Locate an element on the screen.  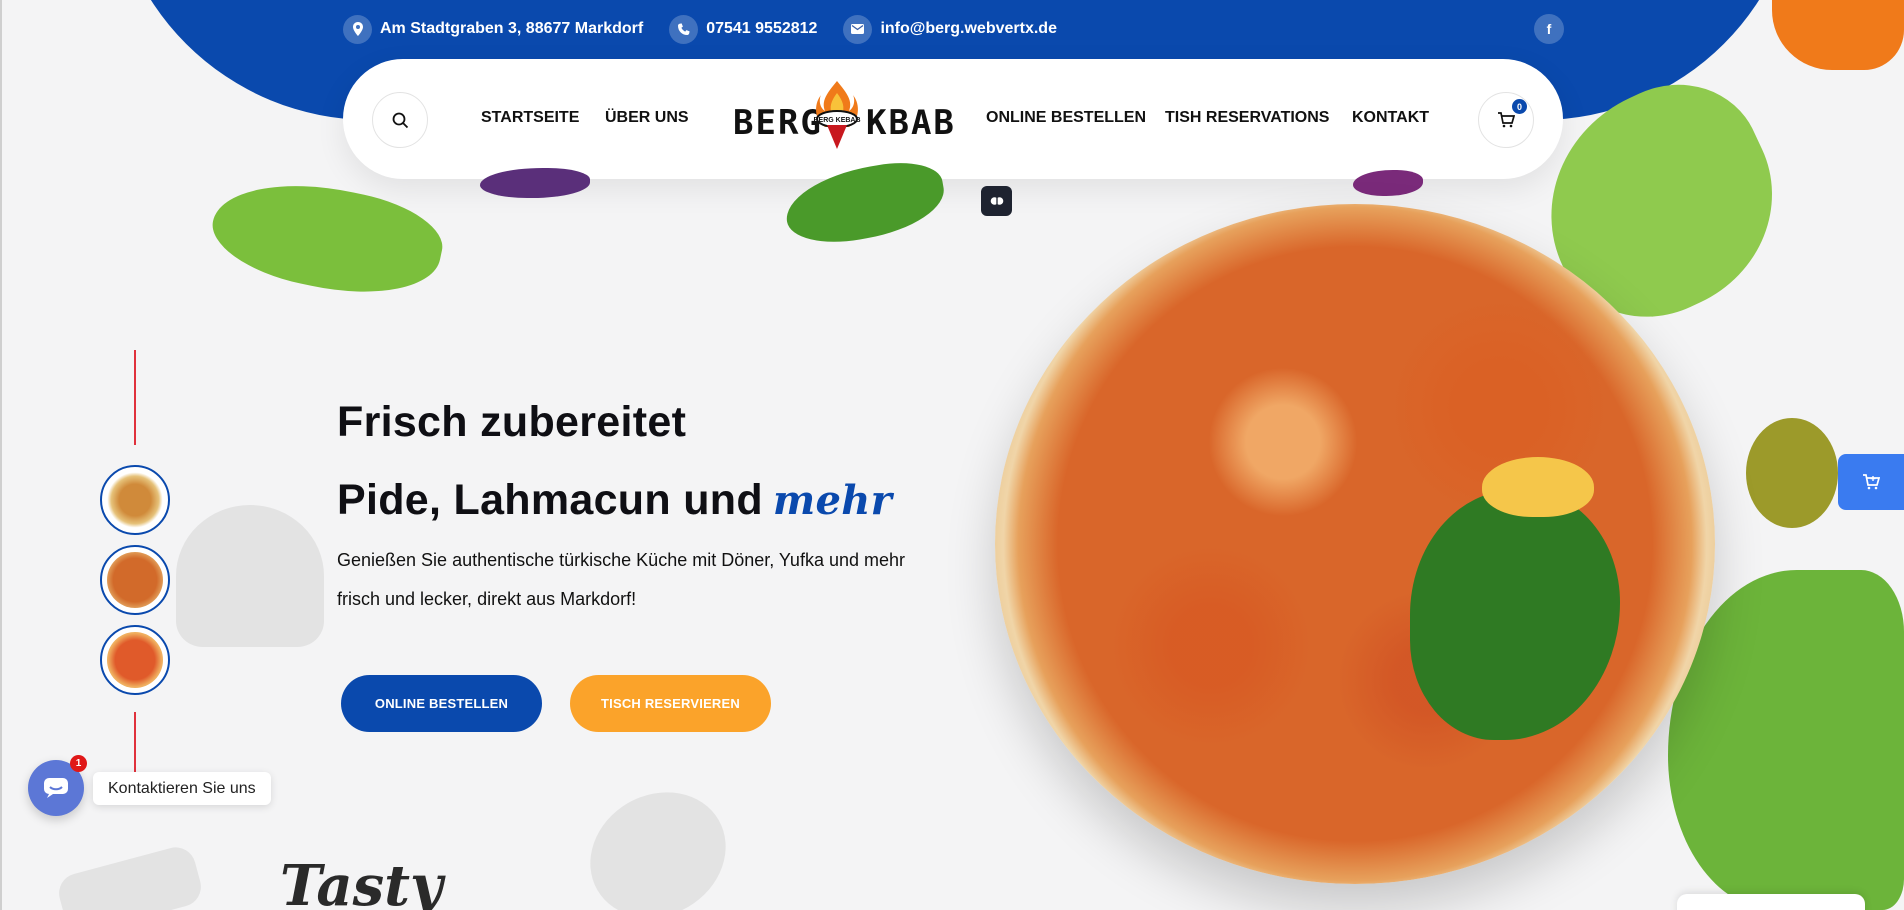
search-button is located at coordinates (400, 120).